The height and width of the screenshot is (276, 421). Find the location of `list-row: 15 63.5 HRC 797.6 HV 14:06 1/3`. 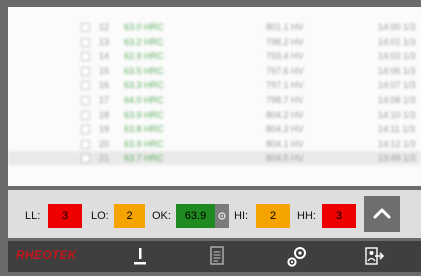

list-row: 15 63.5 HRC 797.6 HV 14:06 1/3 is located at coordinates (214, 71).